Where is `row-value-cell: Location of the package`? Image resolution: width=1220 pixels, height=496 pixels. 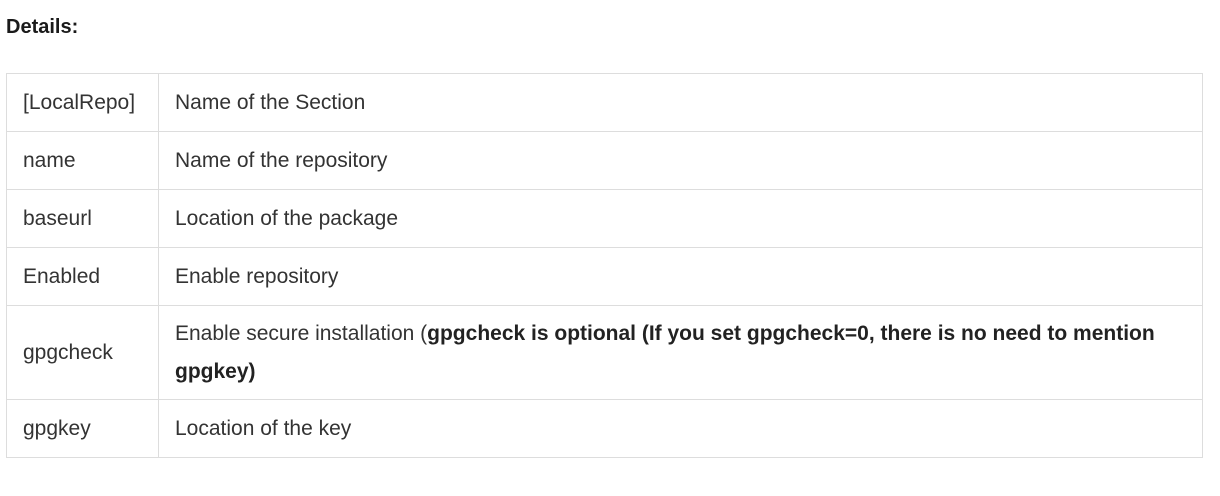
row-value-cell: Location of the package is located at coordinates (680, 218).